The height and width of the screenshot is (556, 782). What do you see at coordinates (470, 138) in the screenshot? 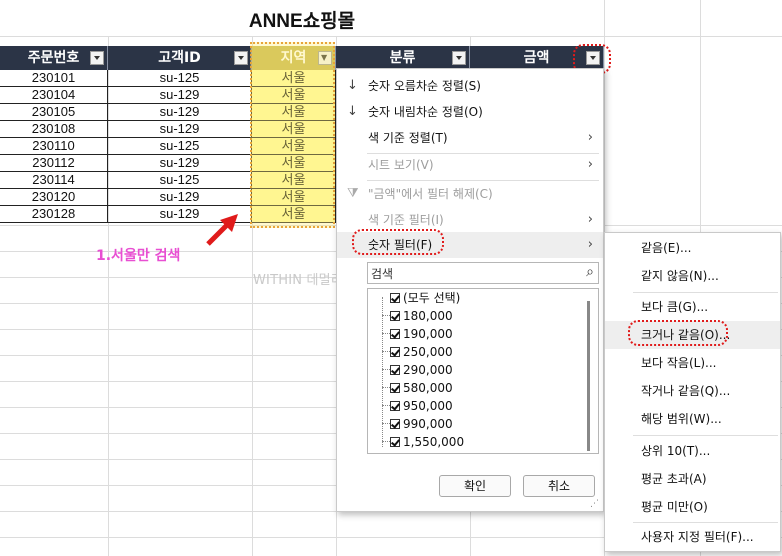
I see `menu-item-sort-by-color: 색 기준 정렬(T) ›` at bounding box center [470, 138].